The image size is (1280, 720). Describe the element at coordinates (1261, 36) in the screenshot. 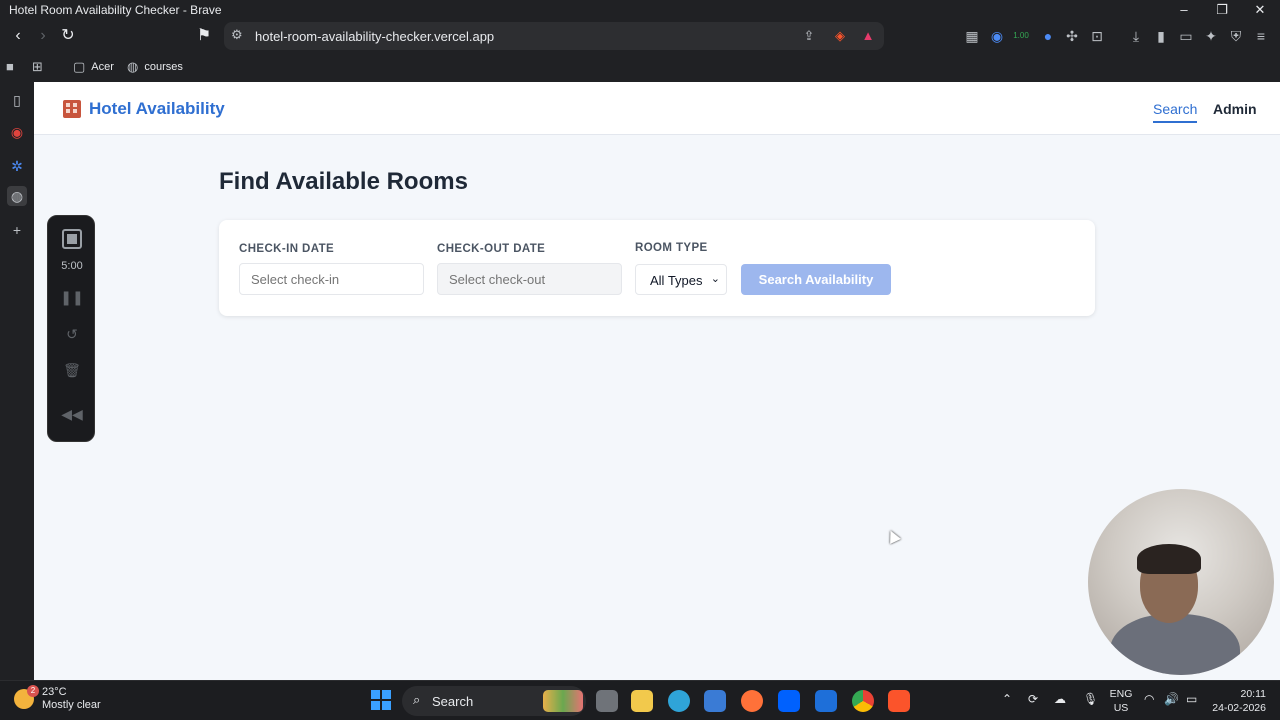

I see `menu-icon: ≡` at that location.